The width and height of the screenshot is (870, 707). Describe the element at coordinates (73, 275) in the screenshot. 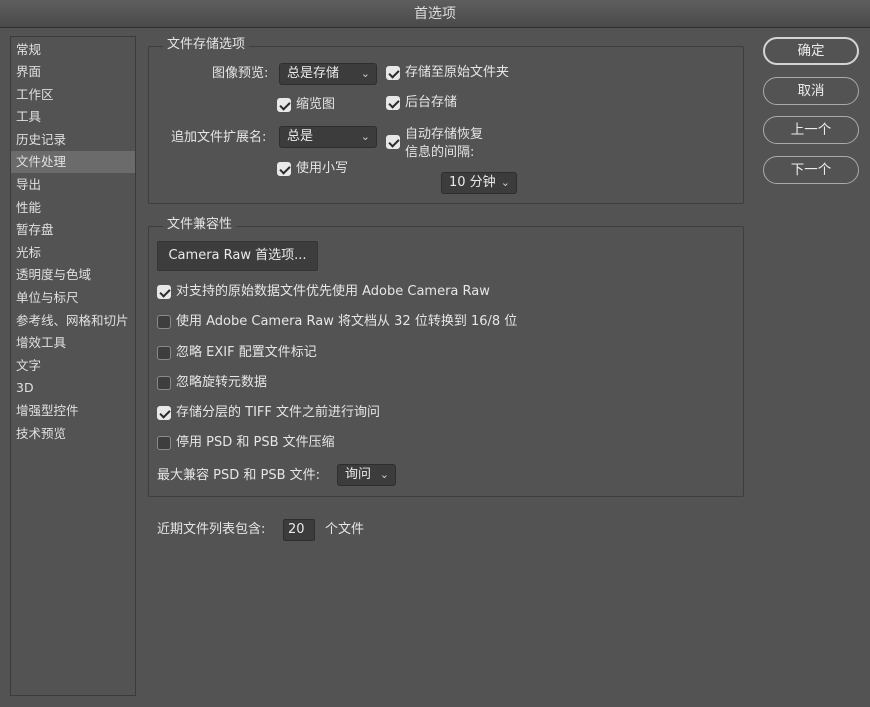

I see `sidebar-item-transparency: 透明度与色域` at that location.